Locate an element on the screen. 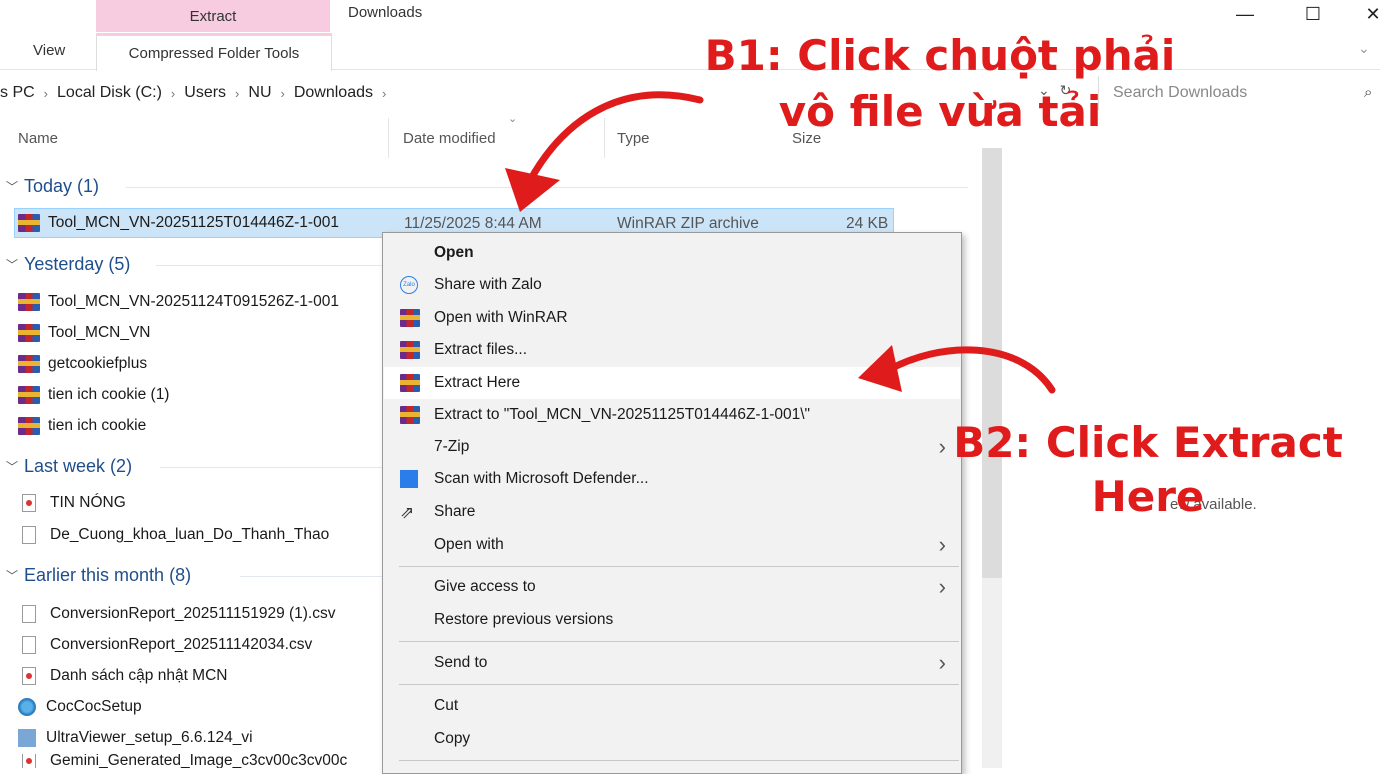 The width and height of the screenshot is (1380, 774). arrow-step1 is located at coordinates (604, 151).